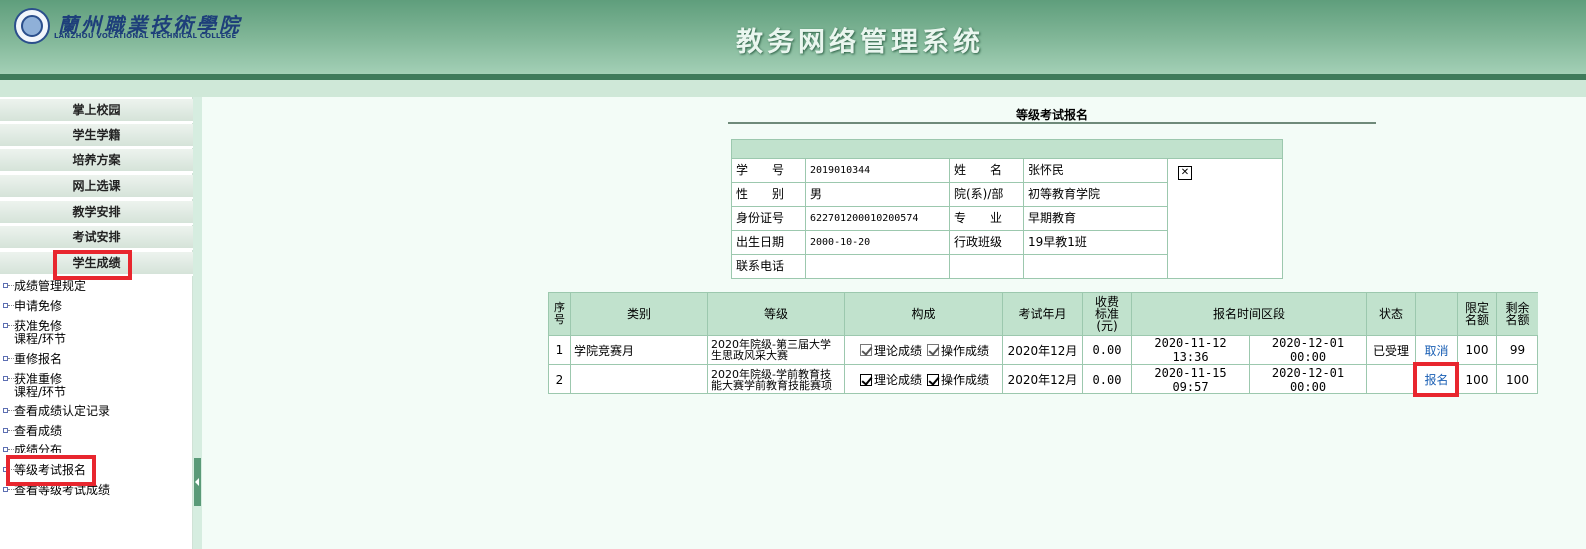  Describe the element at coordinates (1052, 115) in the screenshot. I see `page-title: 等级考试报名` at that location.